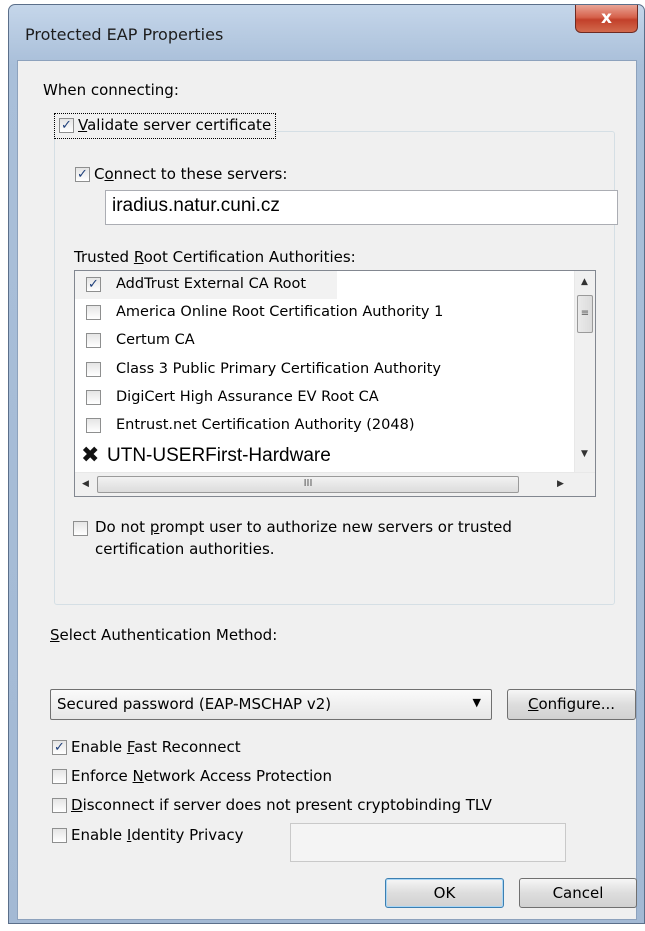 Image resolution: width=645 pixels, height=931 pixels. What do you see at coordinates (560, 484) in the screenshot?
I see `scroll-right-arrow-icon: ▶` at bounding box center [560, 484].